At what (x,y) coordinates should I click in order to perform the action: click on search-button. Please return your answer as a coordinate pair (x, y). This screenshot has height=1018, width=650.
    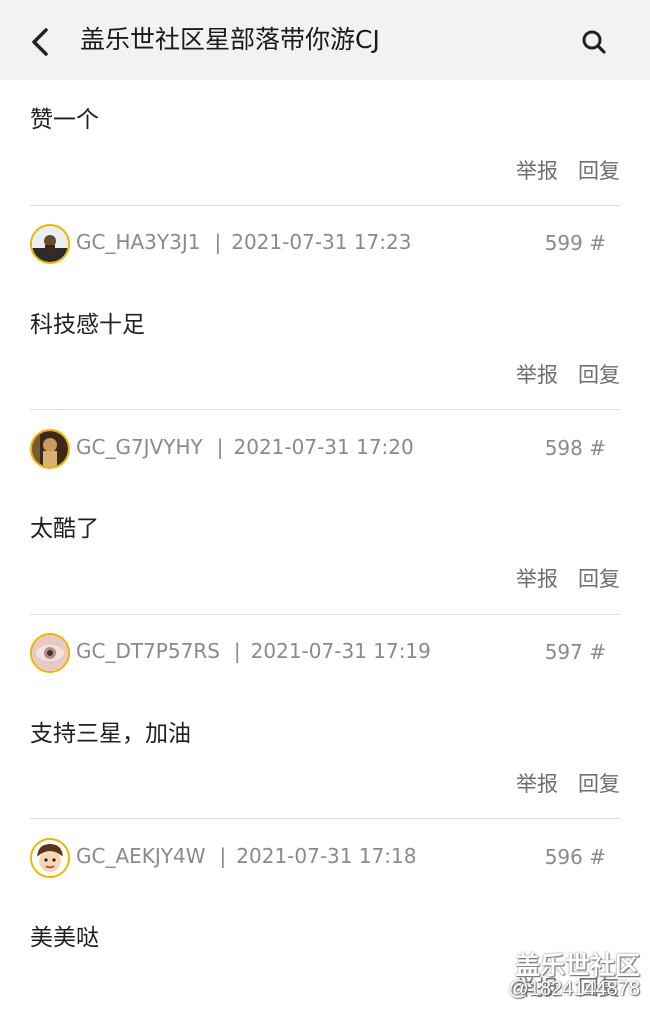
    Looking at the image, I should click on (594, 42).